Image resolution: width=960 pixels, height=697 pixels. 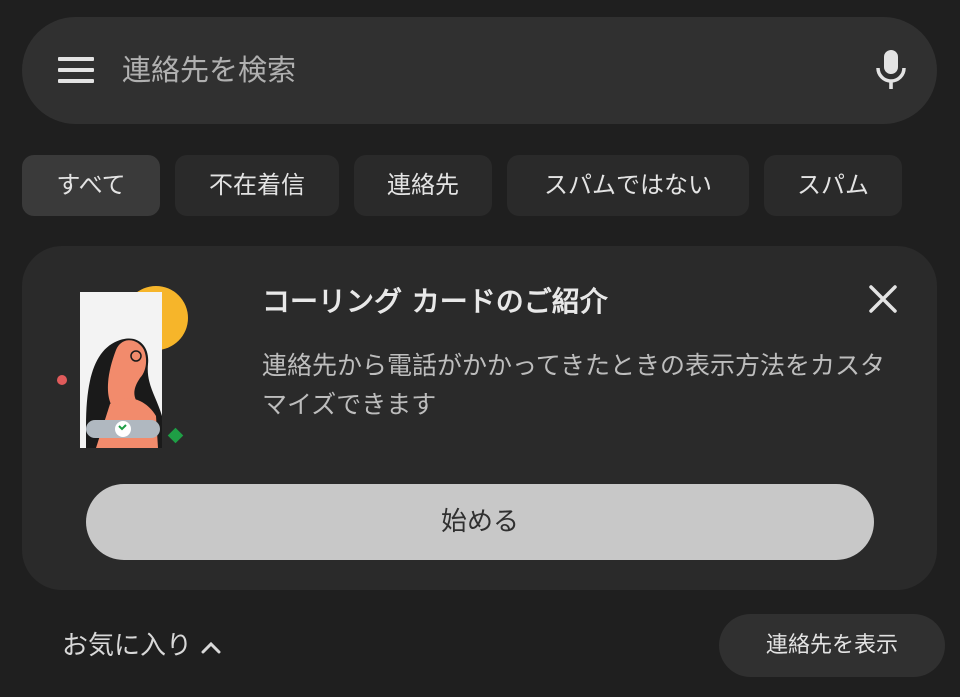 I want to click on chip-not-spam: スパムではない, so click(x=628, y=185).